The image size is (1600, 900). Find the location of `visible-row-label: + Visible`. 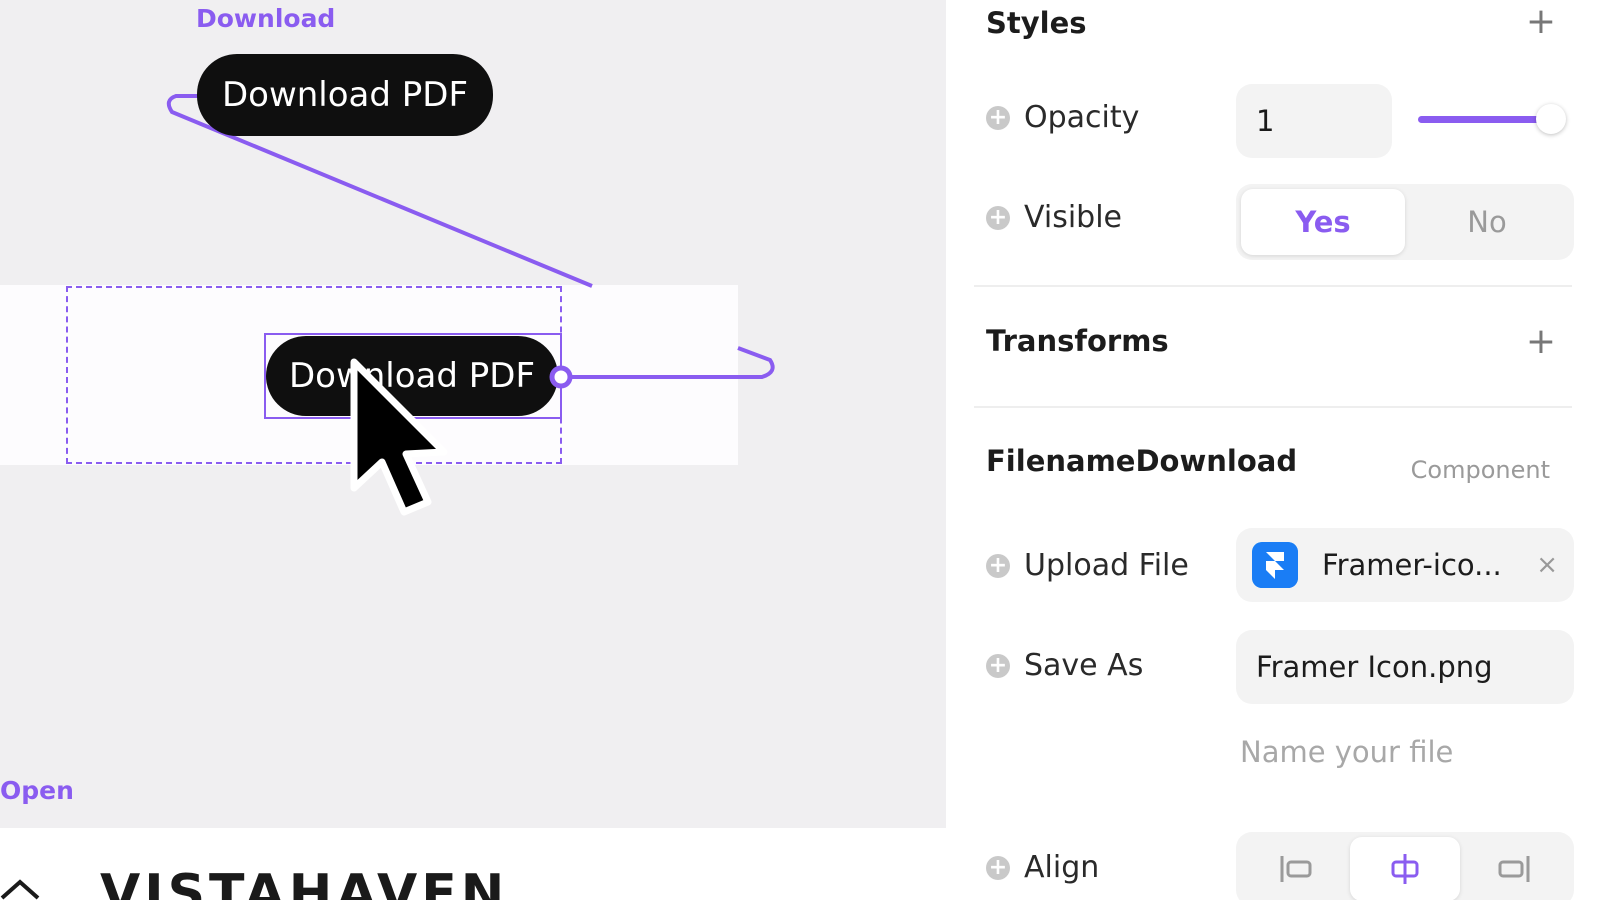

visible-row-label: + Visible is located at coordinates (1054, 217).